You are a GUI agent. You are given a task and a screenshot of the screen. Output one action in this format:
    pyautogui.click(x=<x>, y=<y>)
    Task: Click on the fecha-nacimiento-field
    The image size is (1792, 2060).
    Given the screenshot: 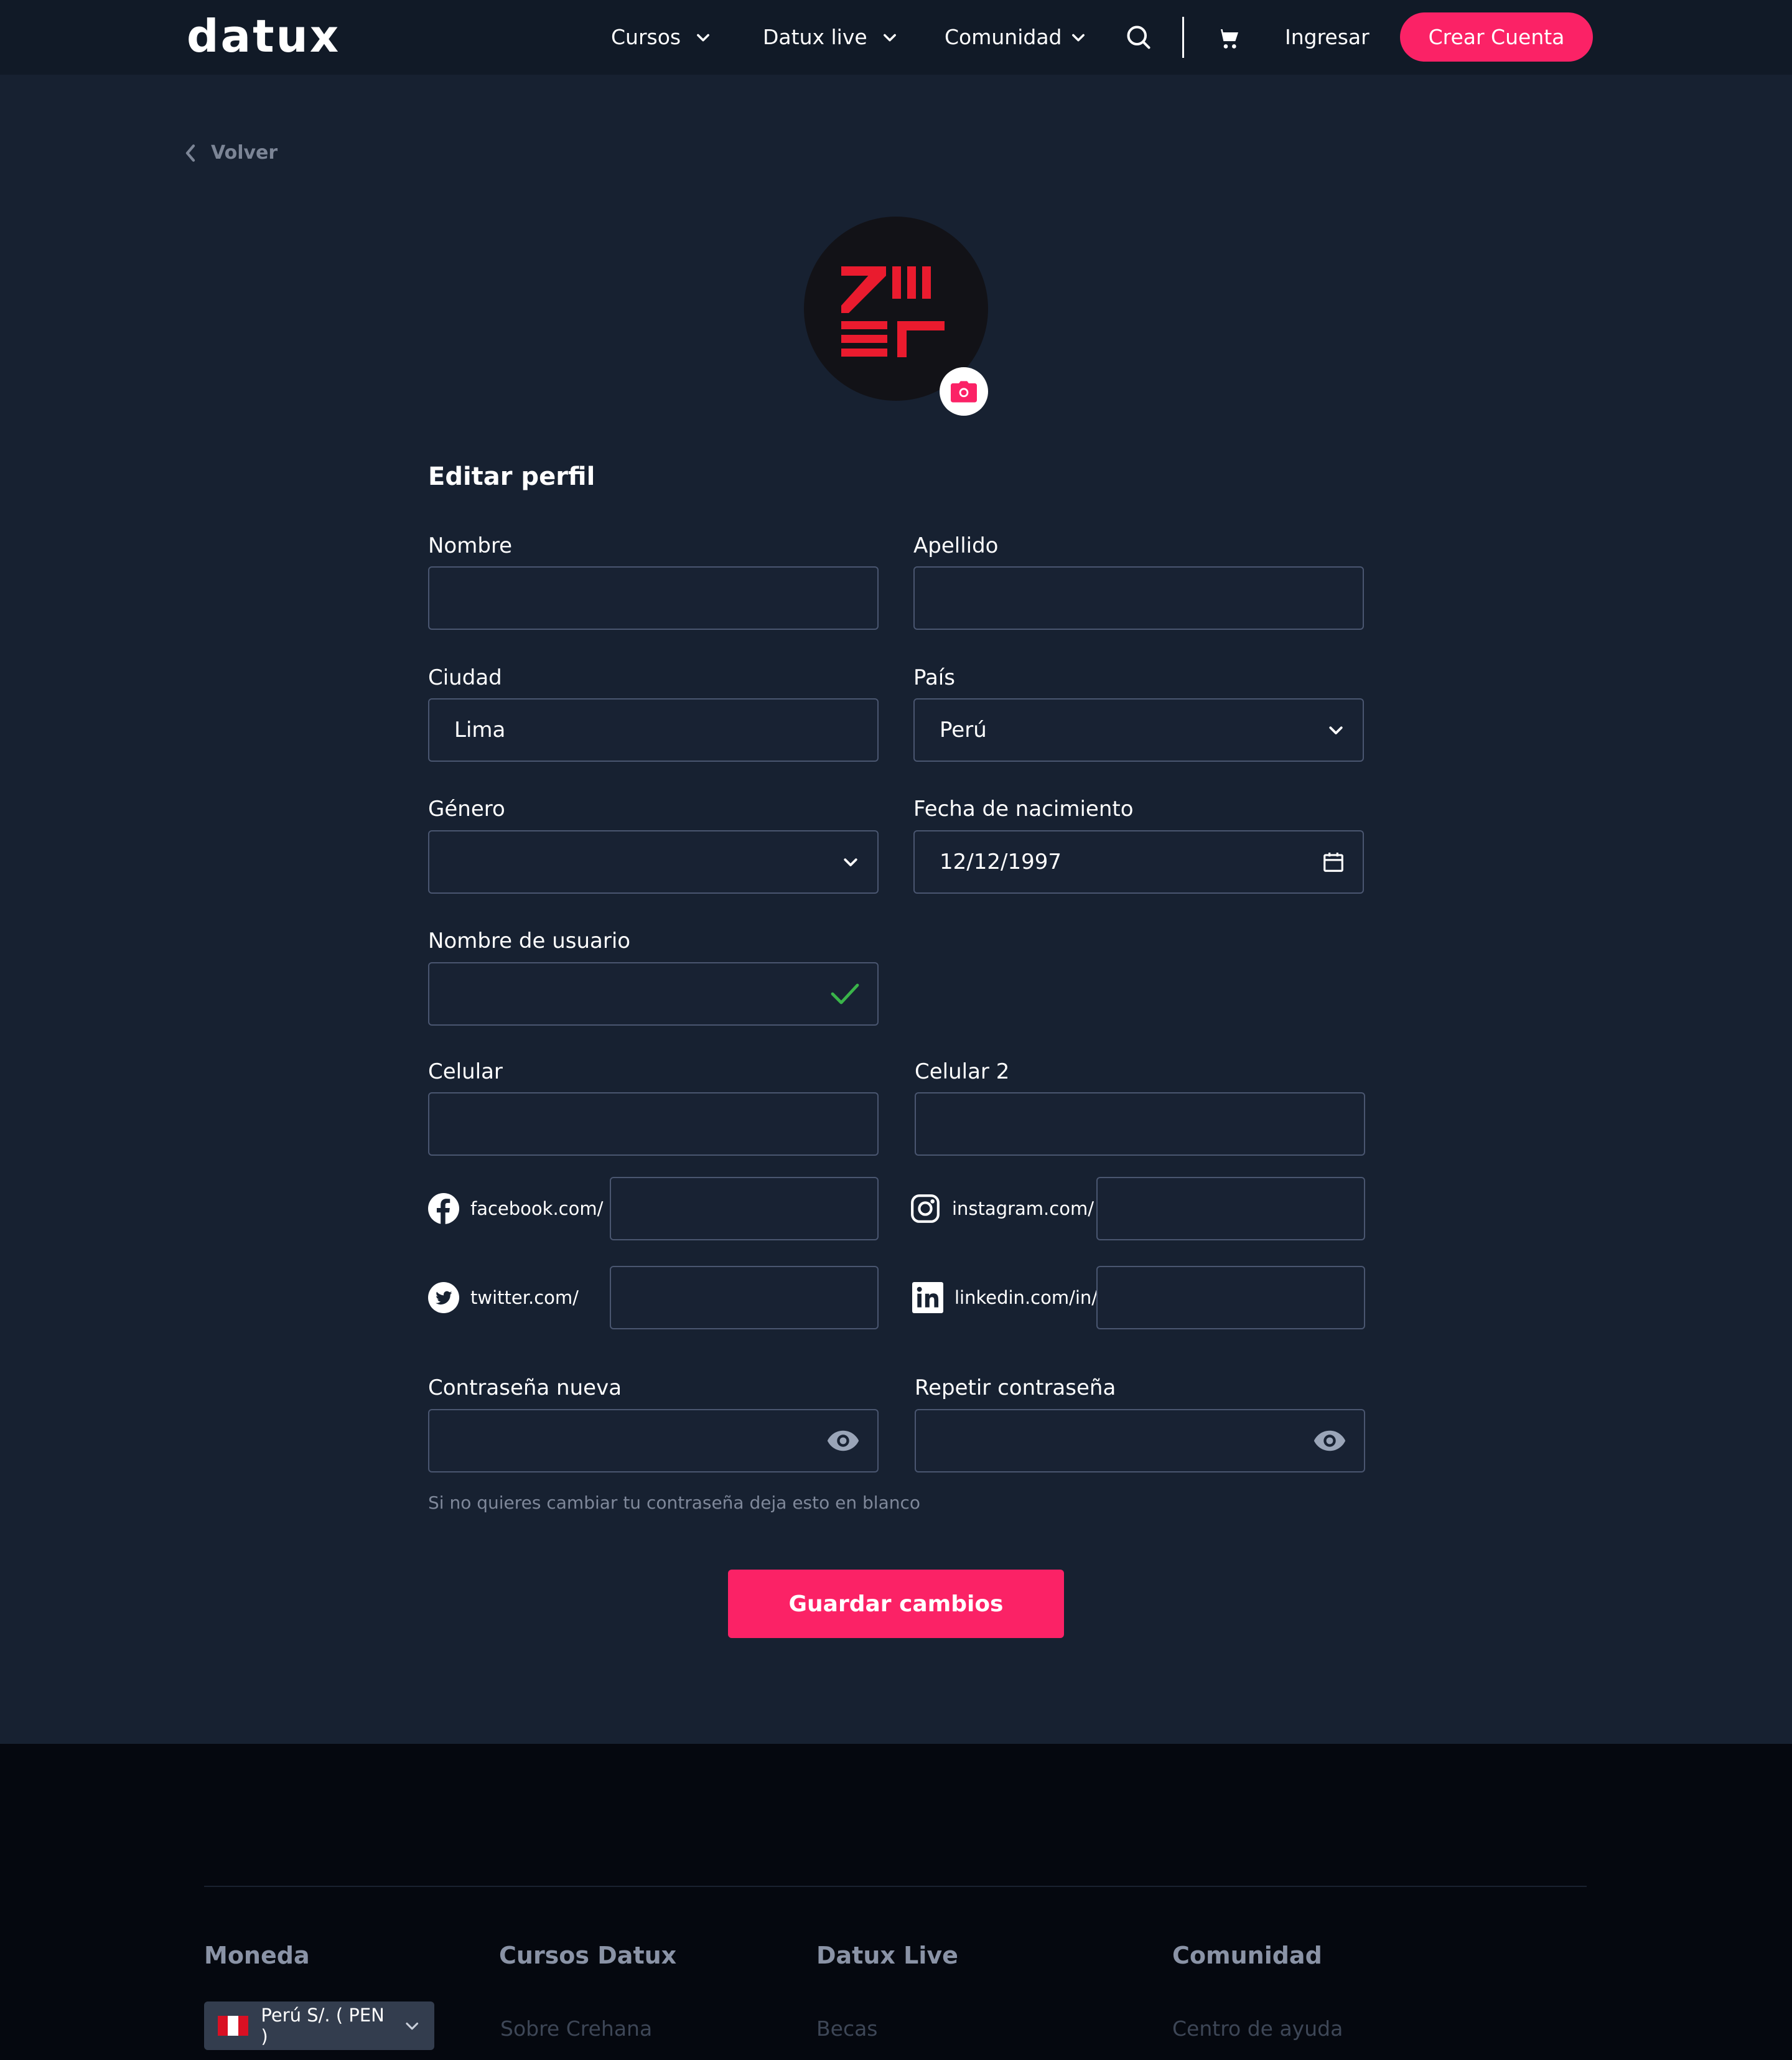 What is the action you would take?
    pyautogui.click(x=1138, y=862)
    